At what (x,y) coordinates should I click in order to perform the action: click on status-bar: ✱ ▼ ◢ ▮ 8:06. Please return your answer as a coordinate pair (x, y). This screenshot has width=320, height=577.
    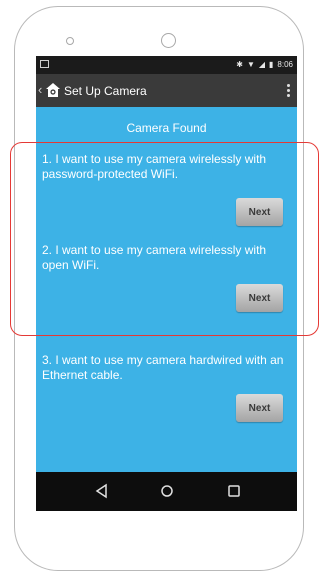
    Looking at the image, I should click on (166, 65).